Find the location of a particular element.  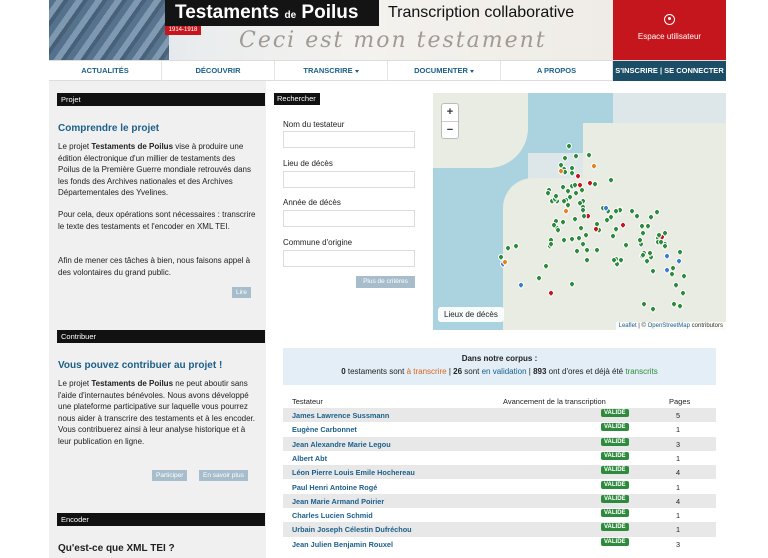

testator-name-label: Nom du testateur is located at coordinates (314, 124).